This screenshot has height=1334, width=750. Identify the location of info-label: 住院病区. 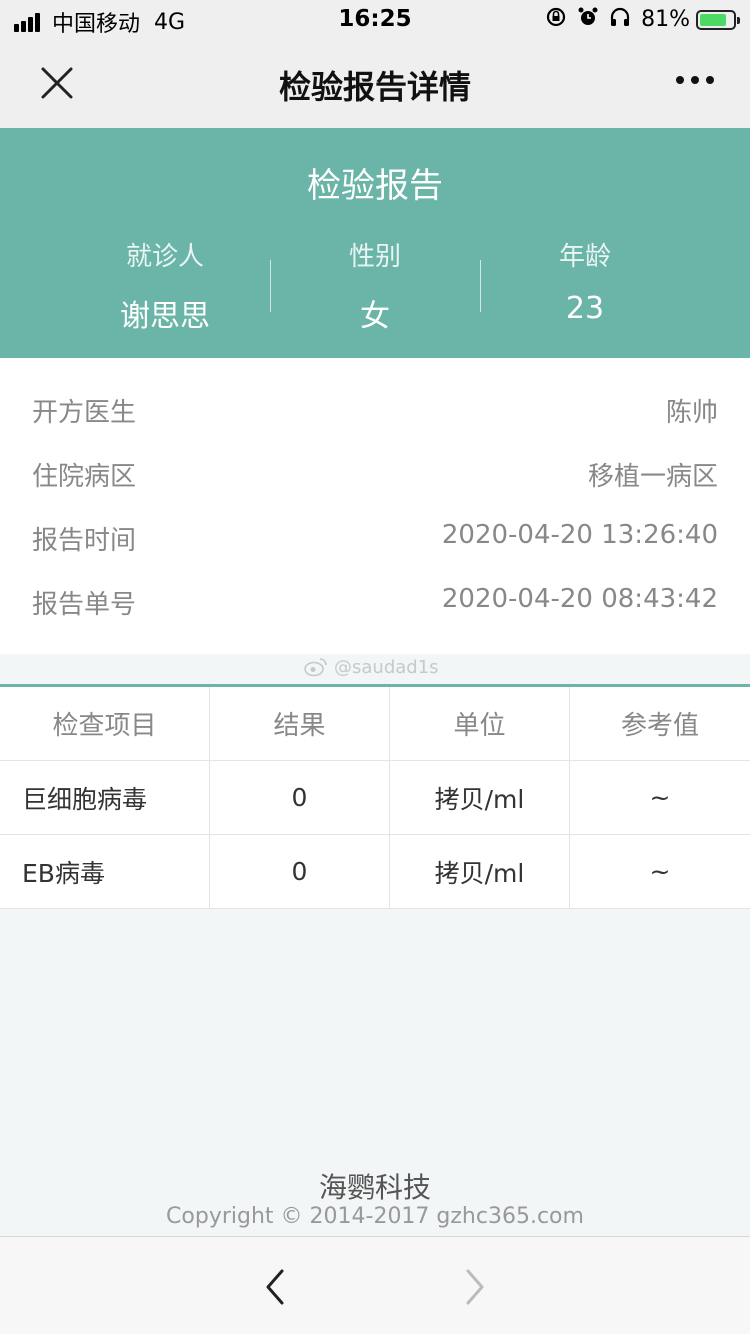
(84, 477).